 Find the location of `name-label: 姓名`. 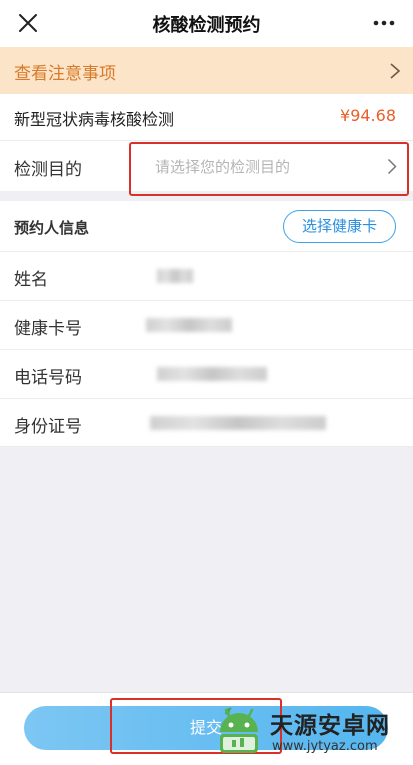

name-label: 姓名 is located at coordinates (31, 280).